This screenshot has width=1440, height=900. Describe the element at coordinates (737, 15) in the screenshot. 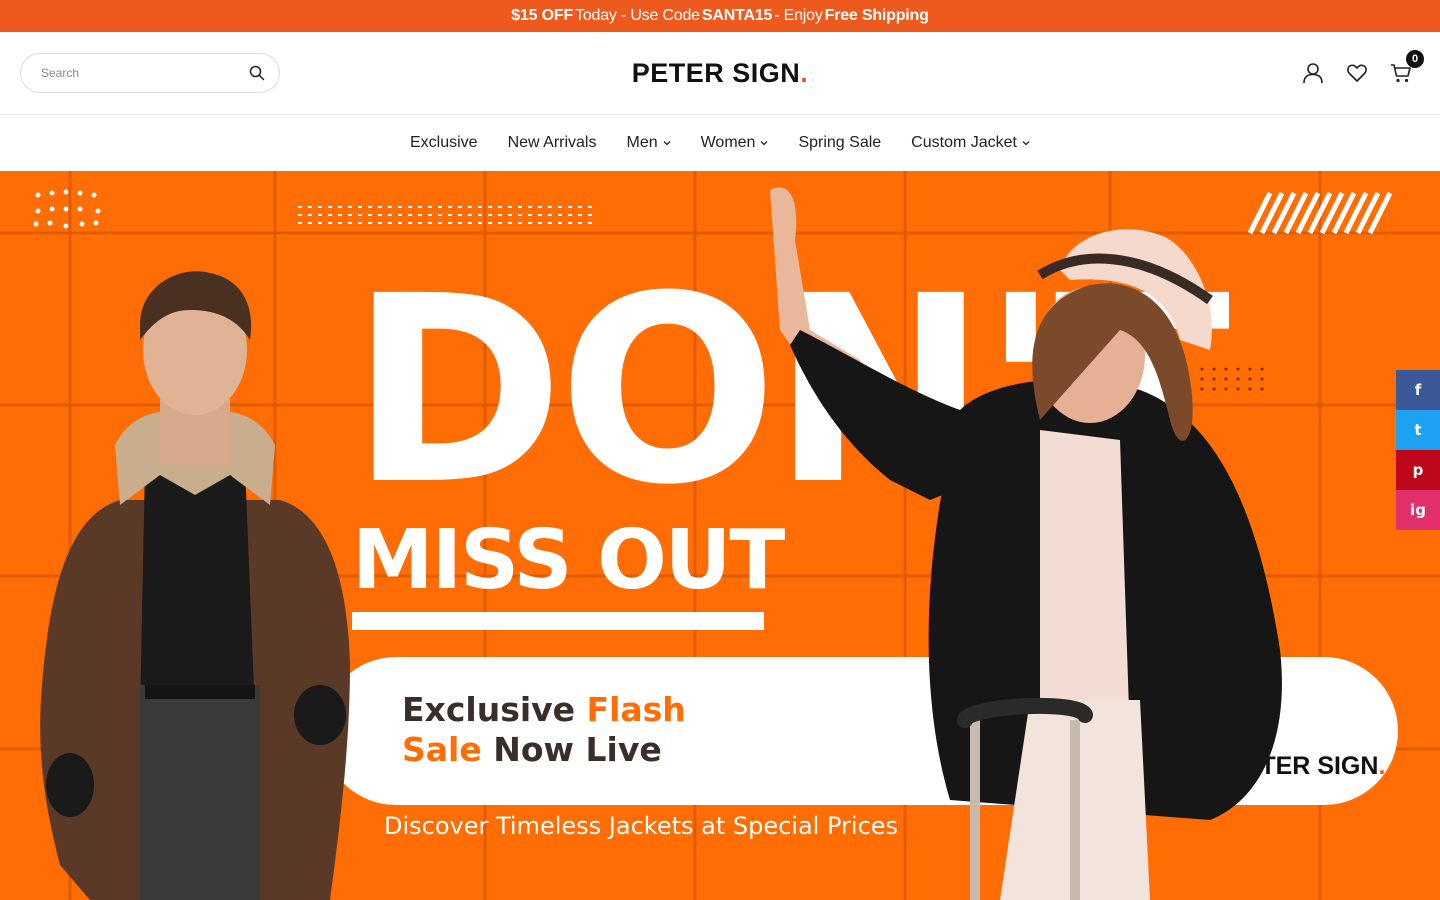

I see `announcement-code: SANTA15` at that location.